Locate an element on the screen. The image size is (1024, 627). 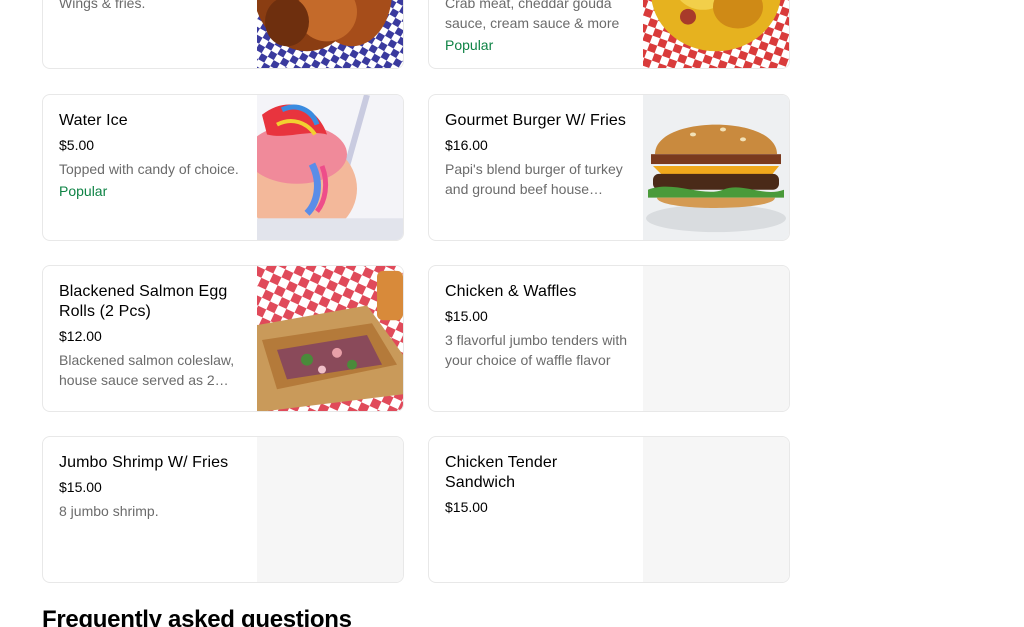
menu-item-card-wings: Wings & fries. is located at coordinates (223, 34).